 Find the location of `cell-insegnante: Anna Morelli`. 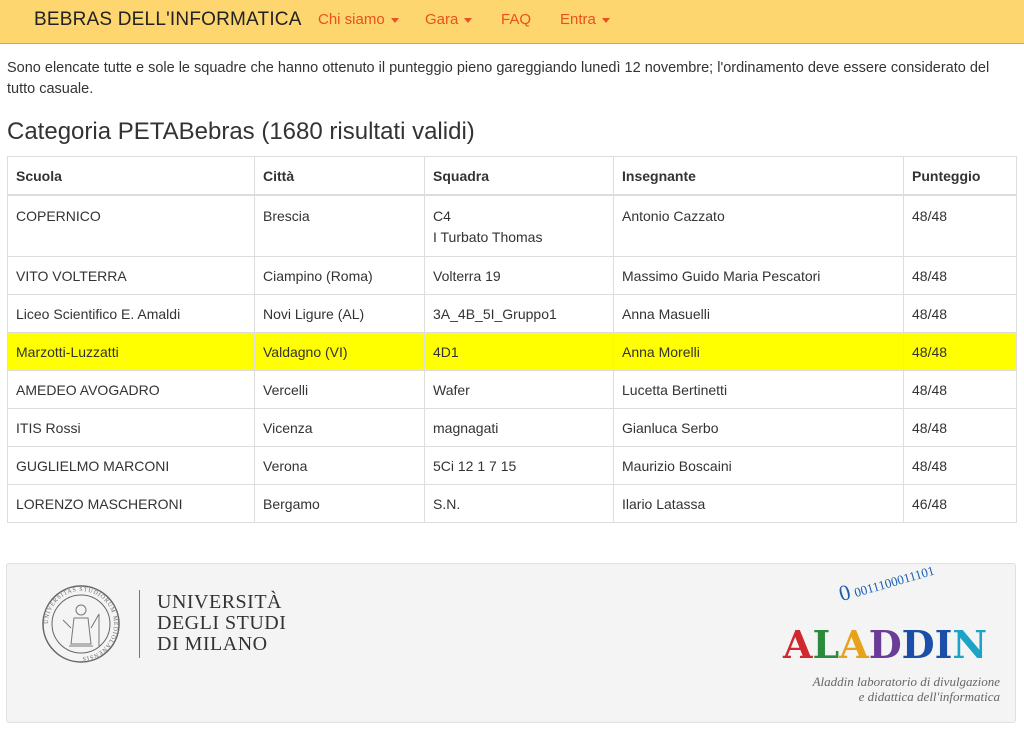

cell-insegnante: Anna Morelli is located at coordinates (758, 351).